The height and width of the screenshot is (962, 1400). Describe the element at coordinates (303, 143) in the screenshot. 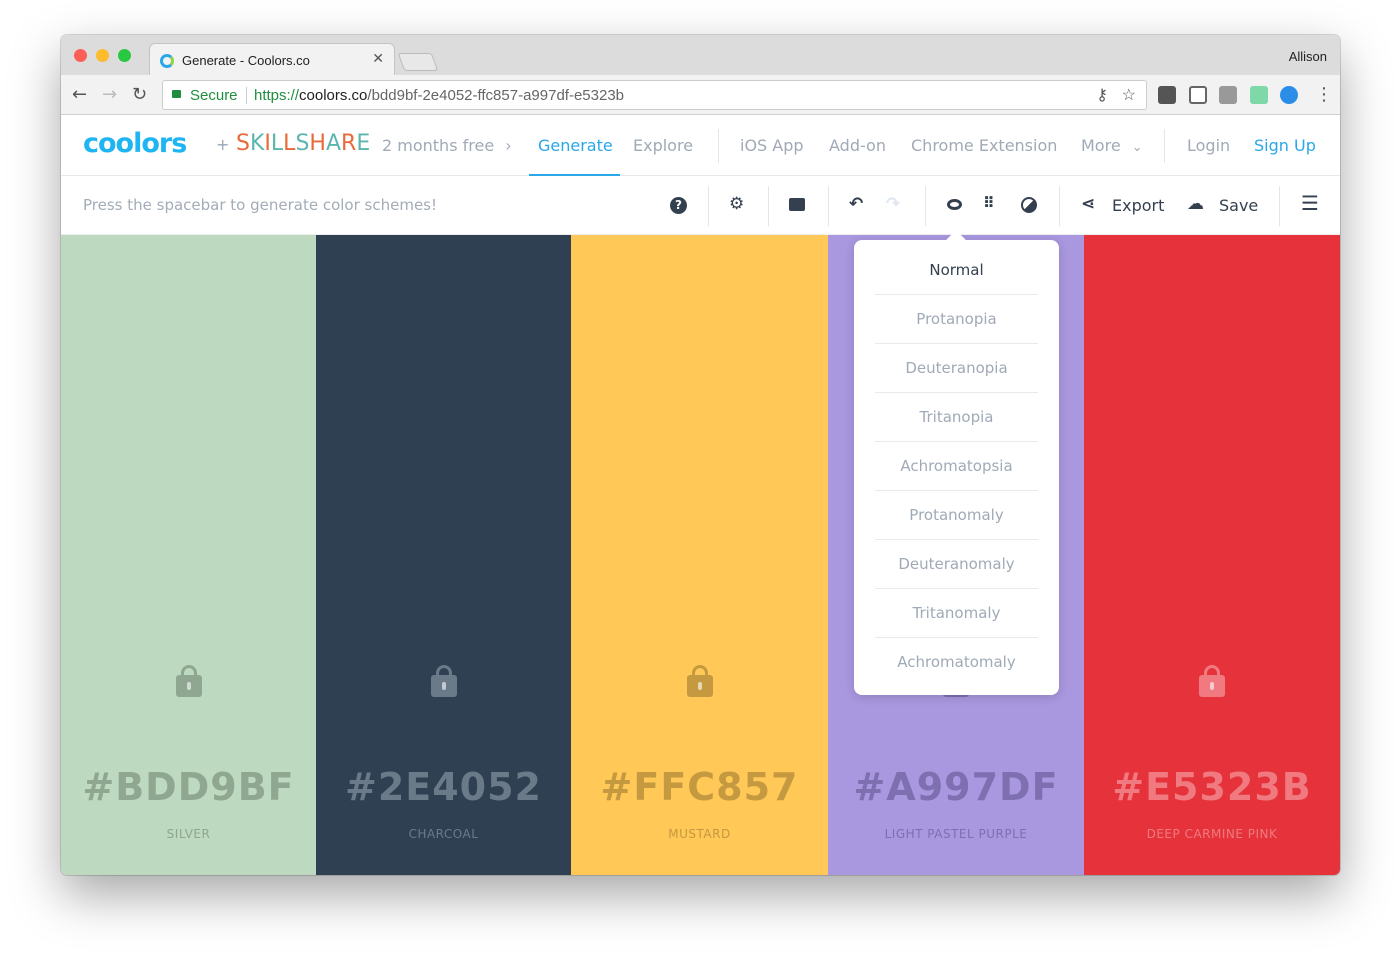

I see `skillshare-logo: SKILLSHARE` at that location.